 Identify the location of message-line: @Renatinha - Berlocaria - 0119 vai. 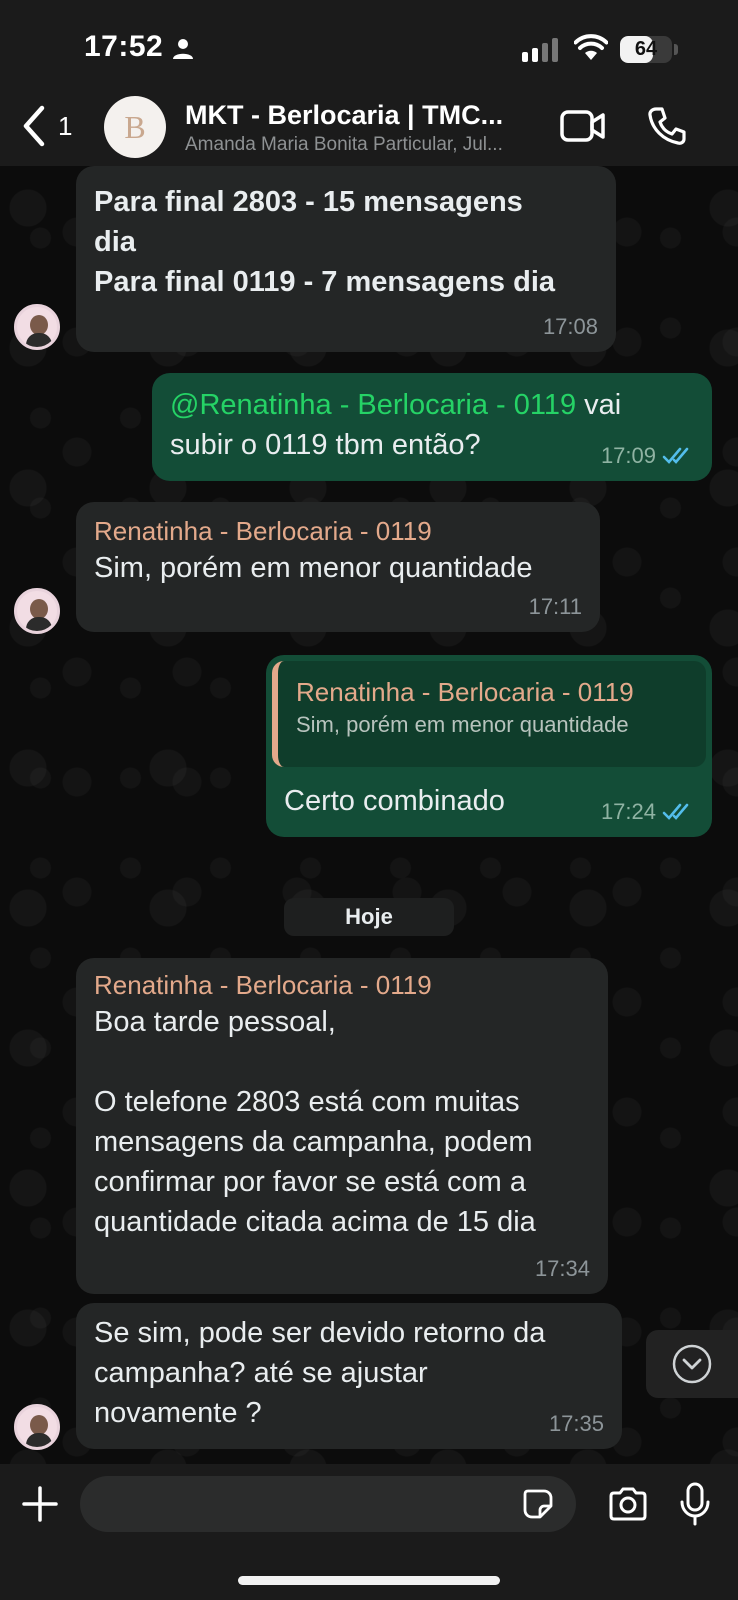
(432, 405).